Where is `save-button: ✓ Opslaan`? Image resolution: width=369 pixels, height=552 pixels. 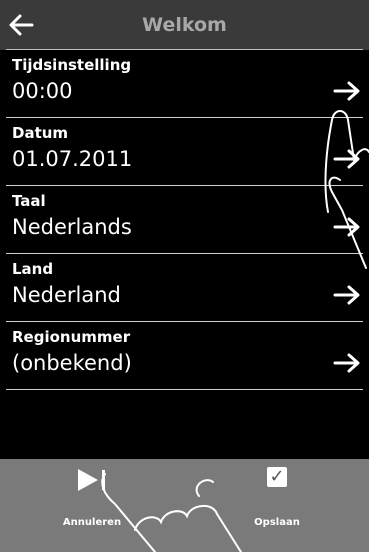
save-button: ✓ Opslaan is located at coordinates (277, 505).